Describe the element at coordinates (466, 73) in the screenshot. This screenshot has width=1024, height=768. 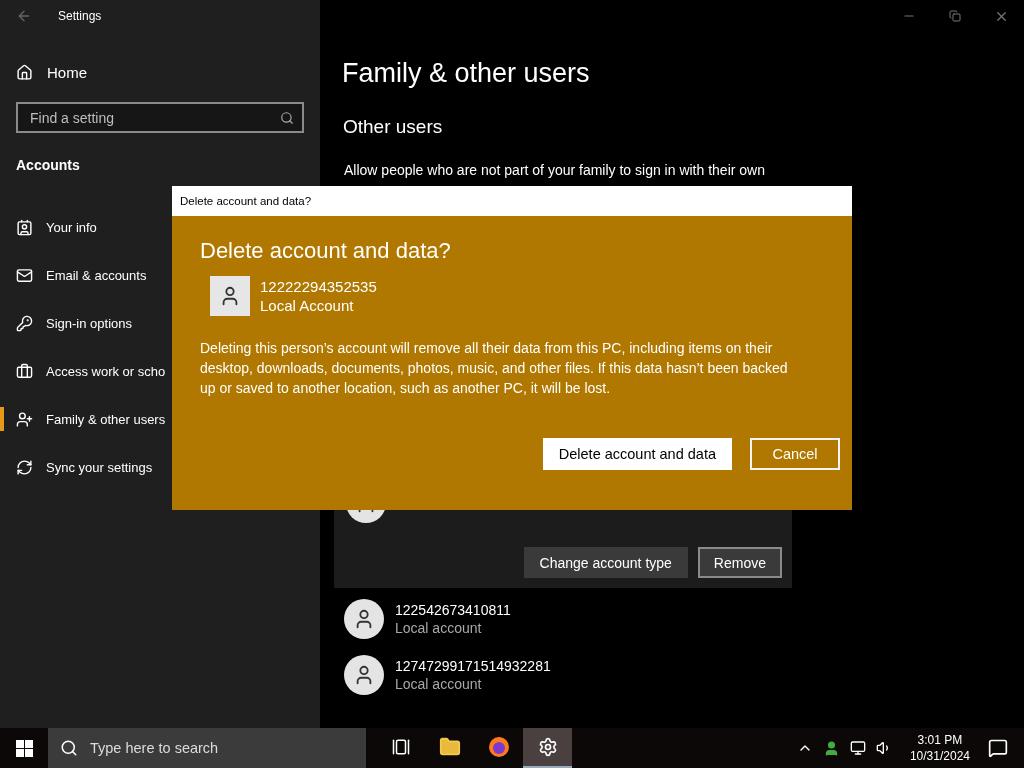
I see `page-title: Family & other users` at that location.